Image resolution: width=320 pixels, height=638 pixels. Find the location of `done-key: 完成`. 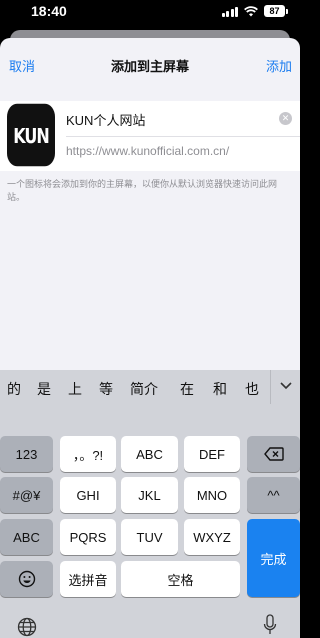

done-key: 完成 is located at coordinates (273, 558).